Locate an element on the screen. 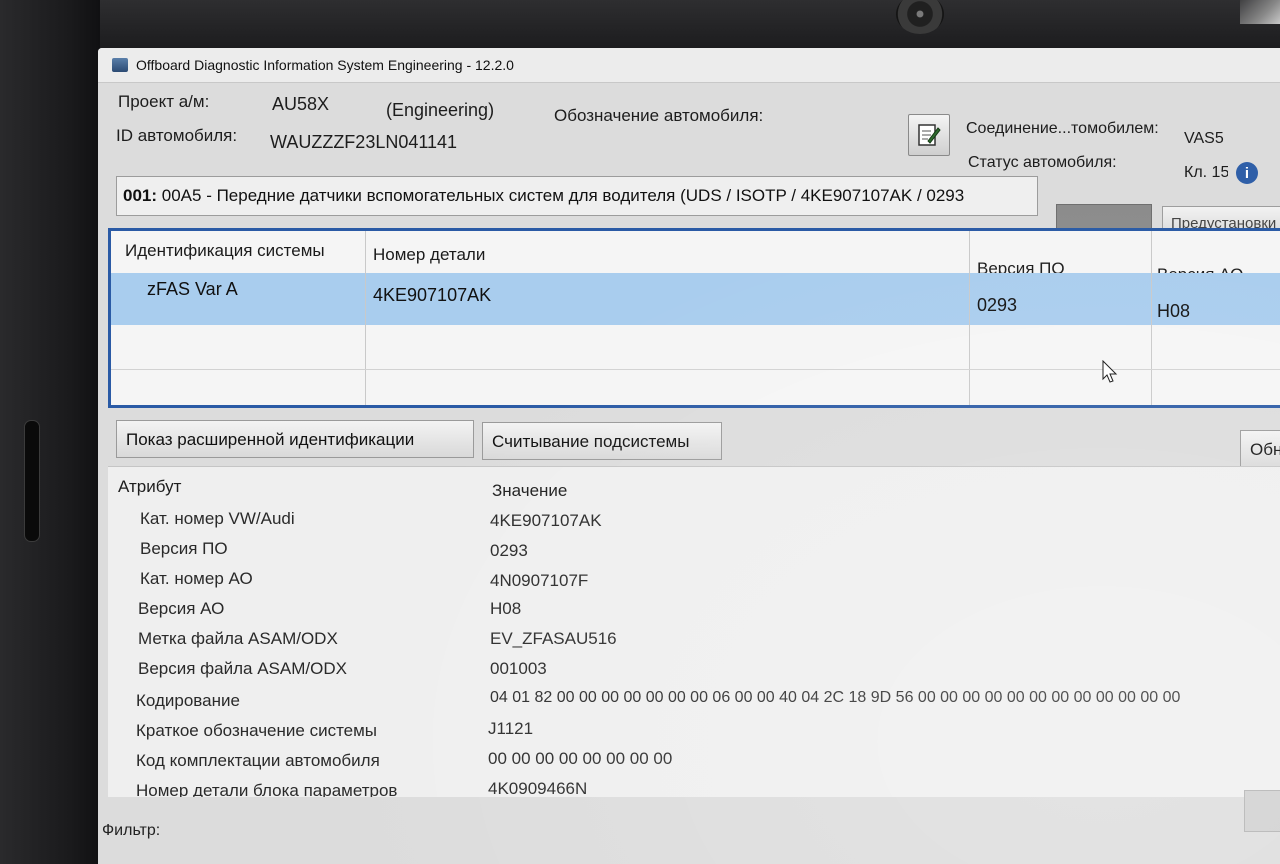  column-header-part-number: Номер детали is located at coordinates (429, 255).